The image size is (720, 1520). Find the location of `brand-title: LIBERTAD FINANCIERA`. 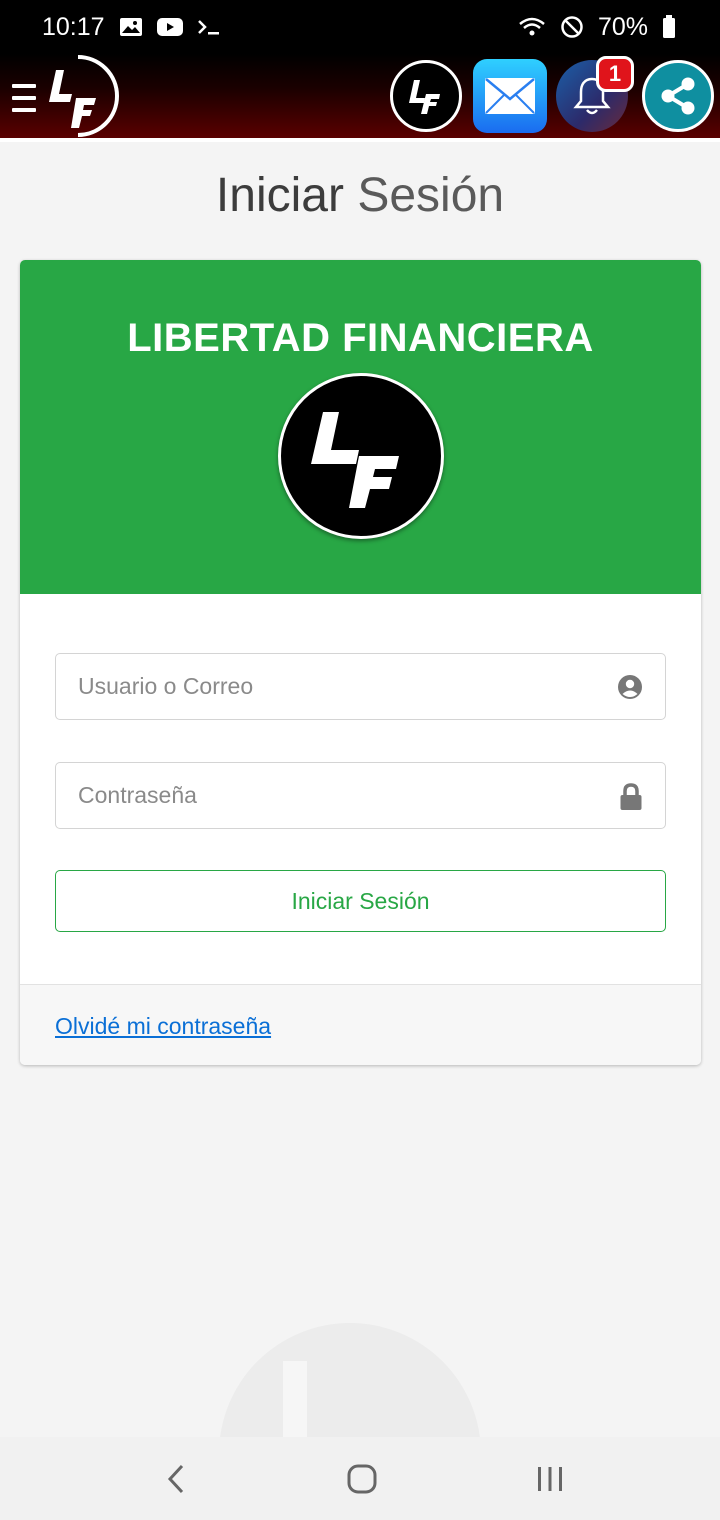

brand-title: LIBERTAD FINANCIERA is located at coordinates (360, 338).